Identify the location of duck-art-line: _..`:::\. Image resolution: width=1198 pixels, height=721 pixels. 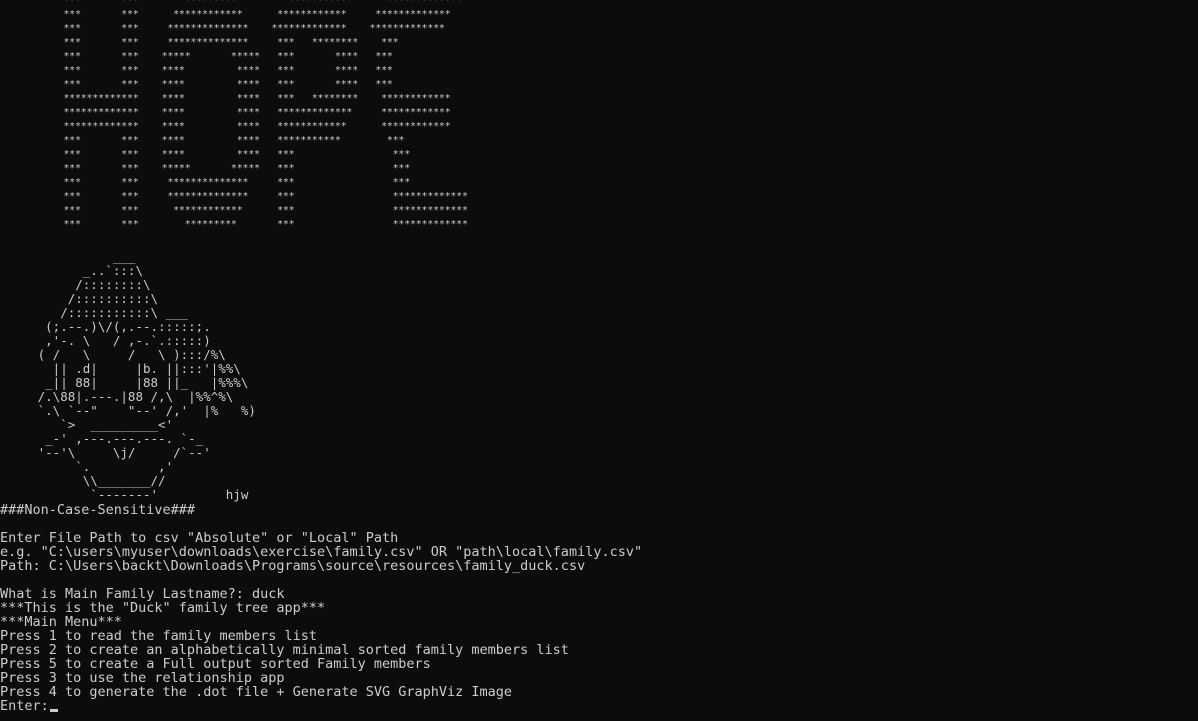
(71, 270).